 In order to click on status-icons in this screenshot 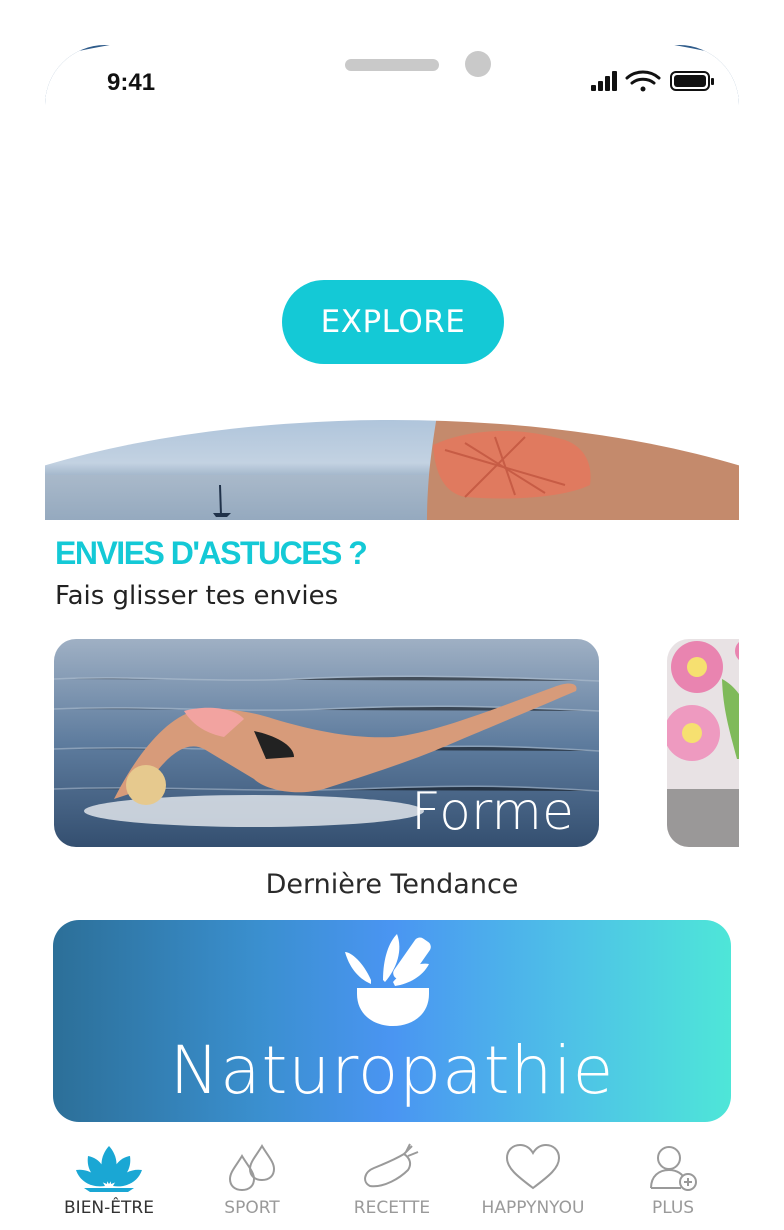, I will do `click(652, 81)`.